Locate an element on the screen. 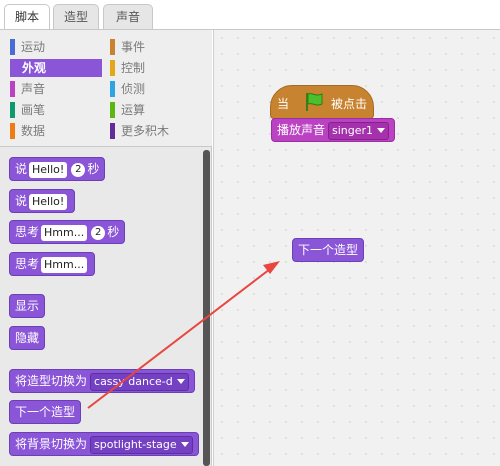 The image size is (500, 466). think-for-secs-block: 思考 Hmm... 2 秒 is located at coordinates (67, 232).